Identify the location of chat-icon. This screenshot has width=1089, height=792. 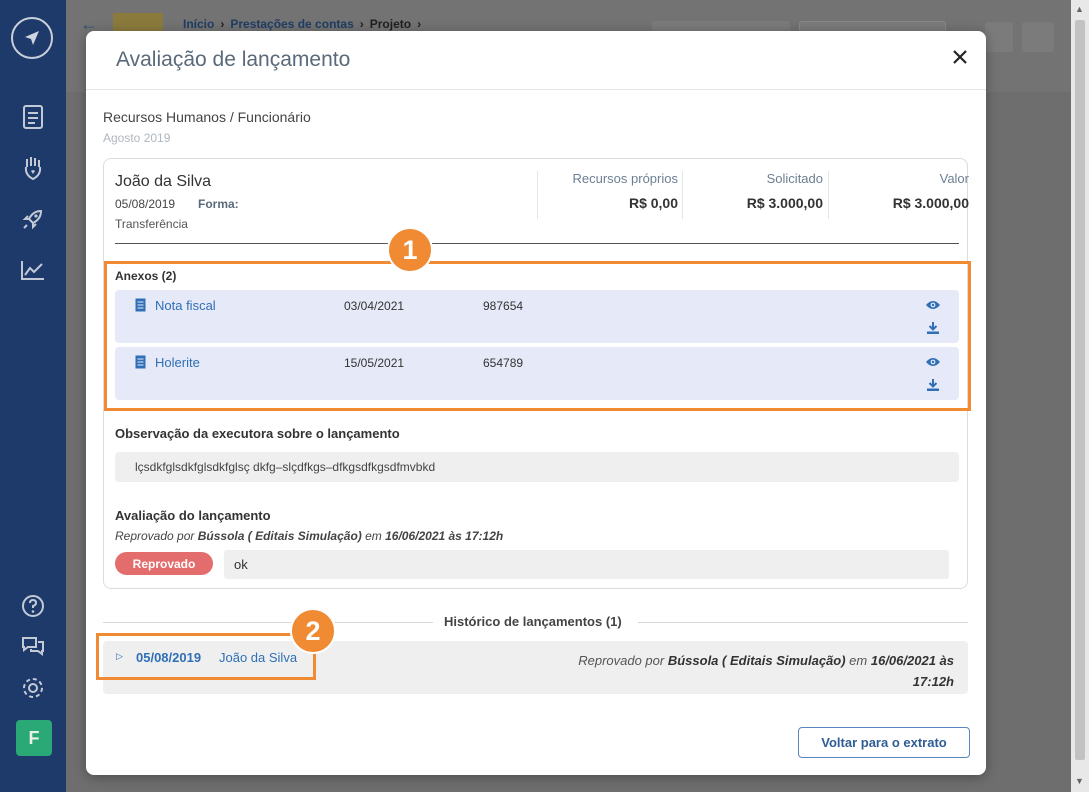
(33, 646).